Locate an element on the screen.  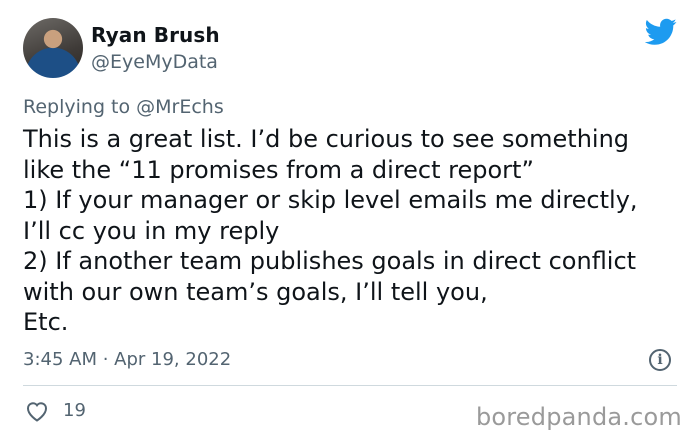
replying-to-prefix: Replying to is located at coordinates (80, 107).